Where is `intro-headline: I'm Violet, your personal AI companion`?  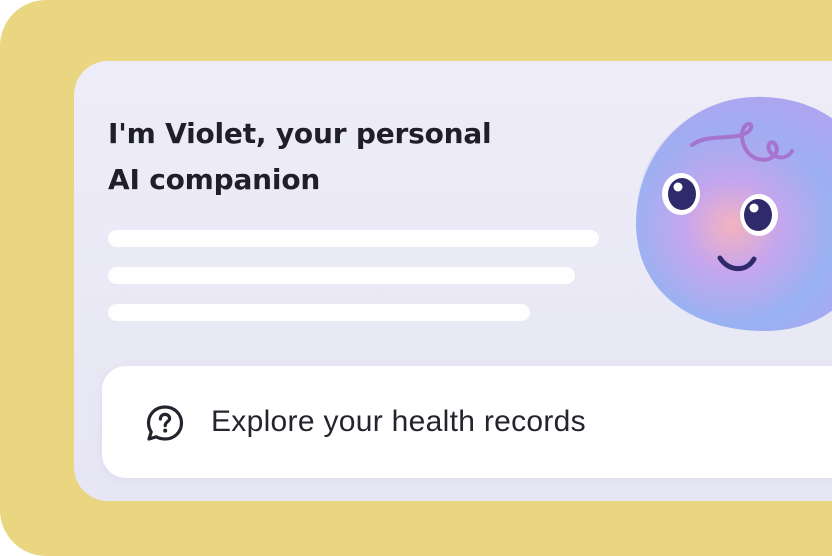
intro-headline: I'm Violet, your personal AI companion is located at coordinates (318, 157).